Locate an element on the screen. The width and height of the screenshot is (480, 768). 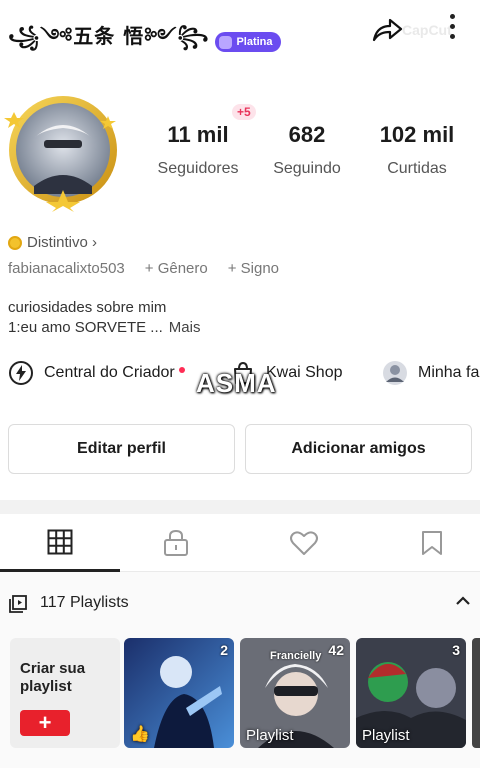
create-playlist-label: Criar sua playlist is located at coordinates (53, 677).